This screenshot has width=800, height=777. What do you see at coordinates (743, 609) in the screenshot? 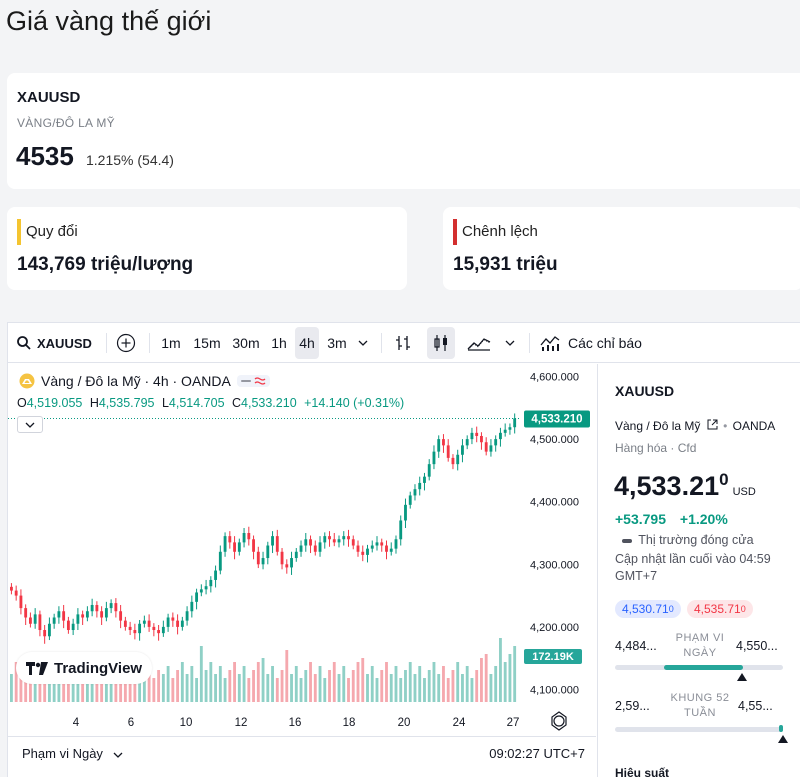
I see `ask-sup: 0` at bounding box center [743, 609].